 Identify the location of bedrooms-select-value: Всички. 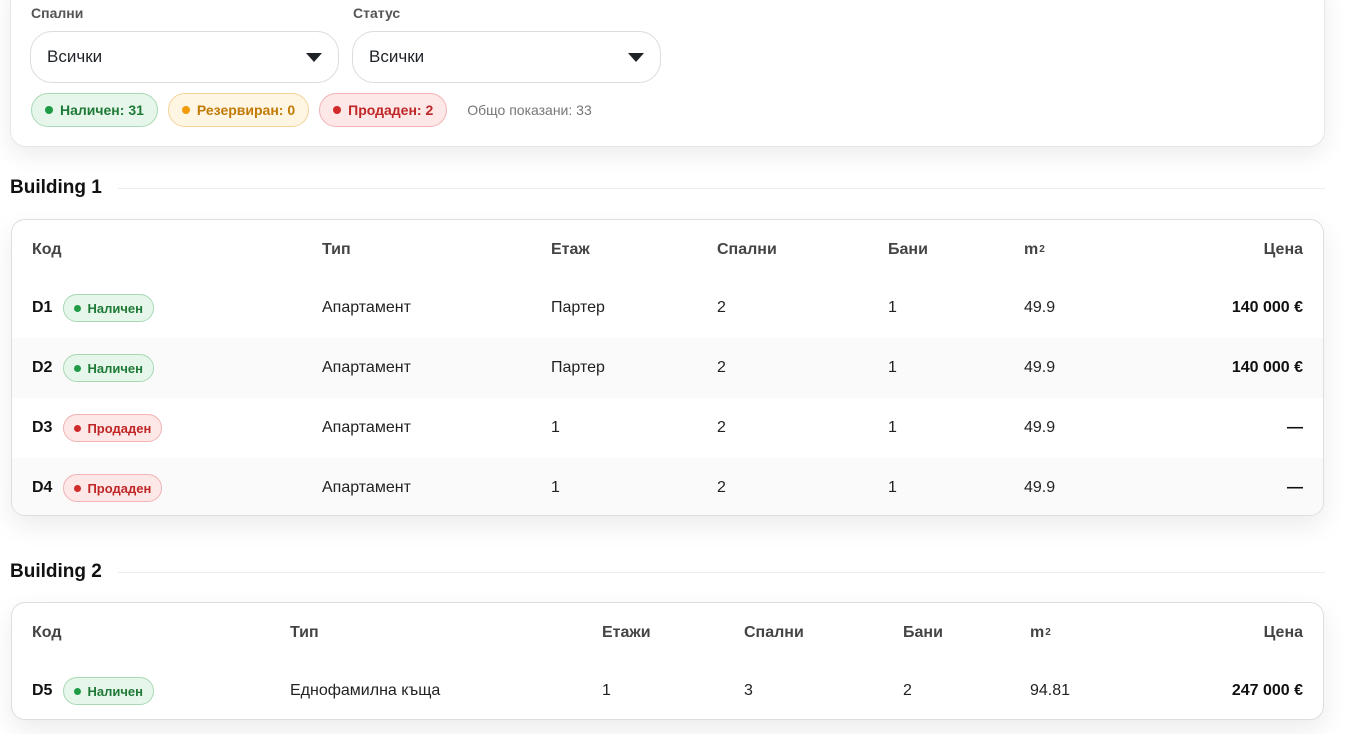
(75, 56).